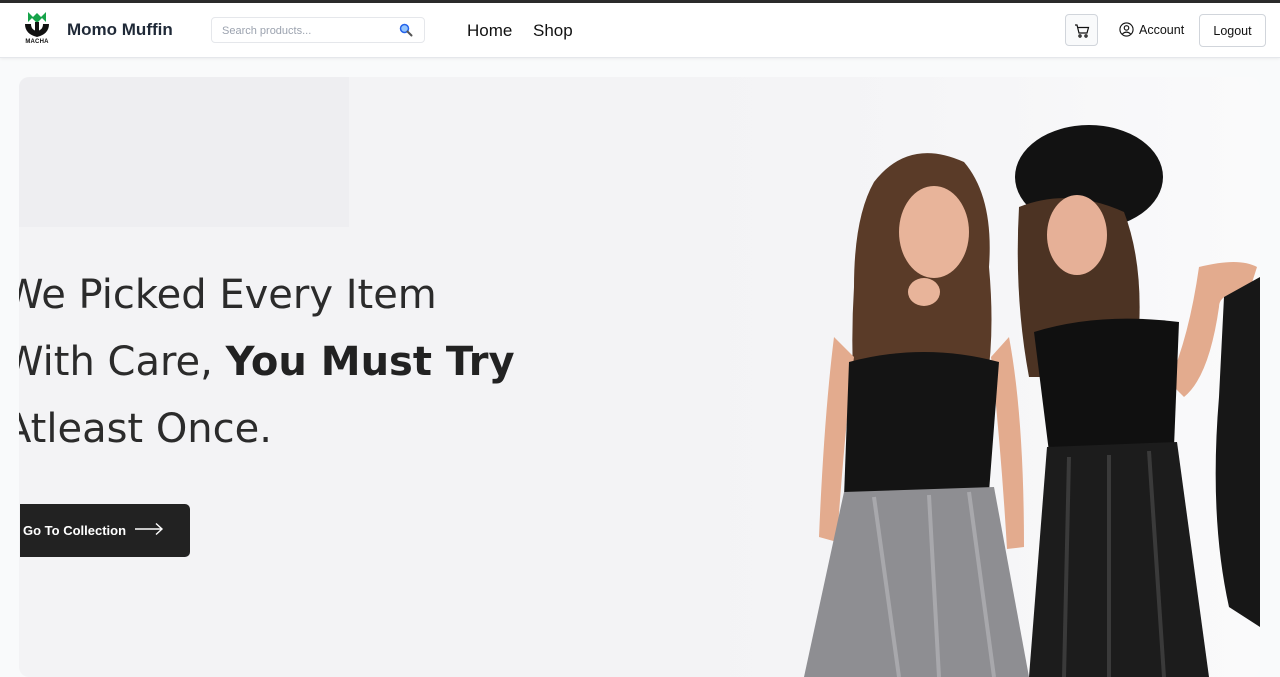 The image size is (1280, 677). I want to click on hero-headline-line-2: With Care, You Must Try, so click(321, 362).